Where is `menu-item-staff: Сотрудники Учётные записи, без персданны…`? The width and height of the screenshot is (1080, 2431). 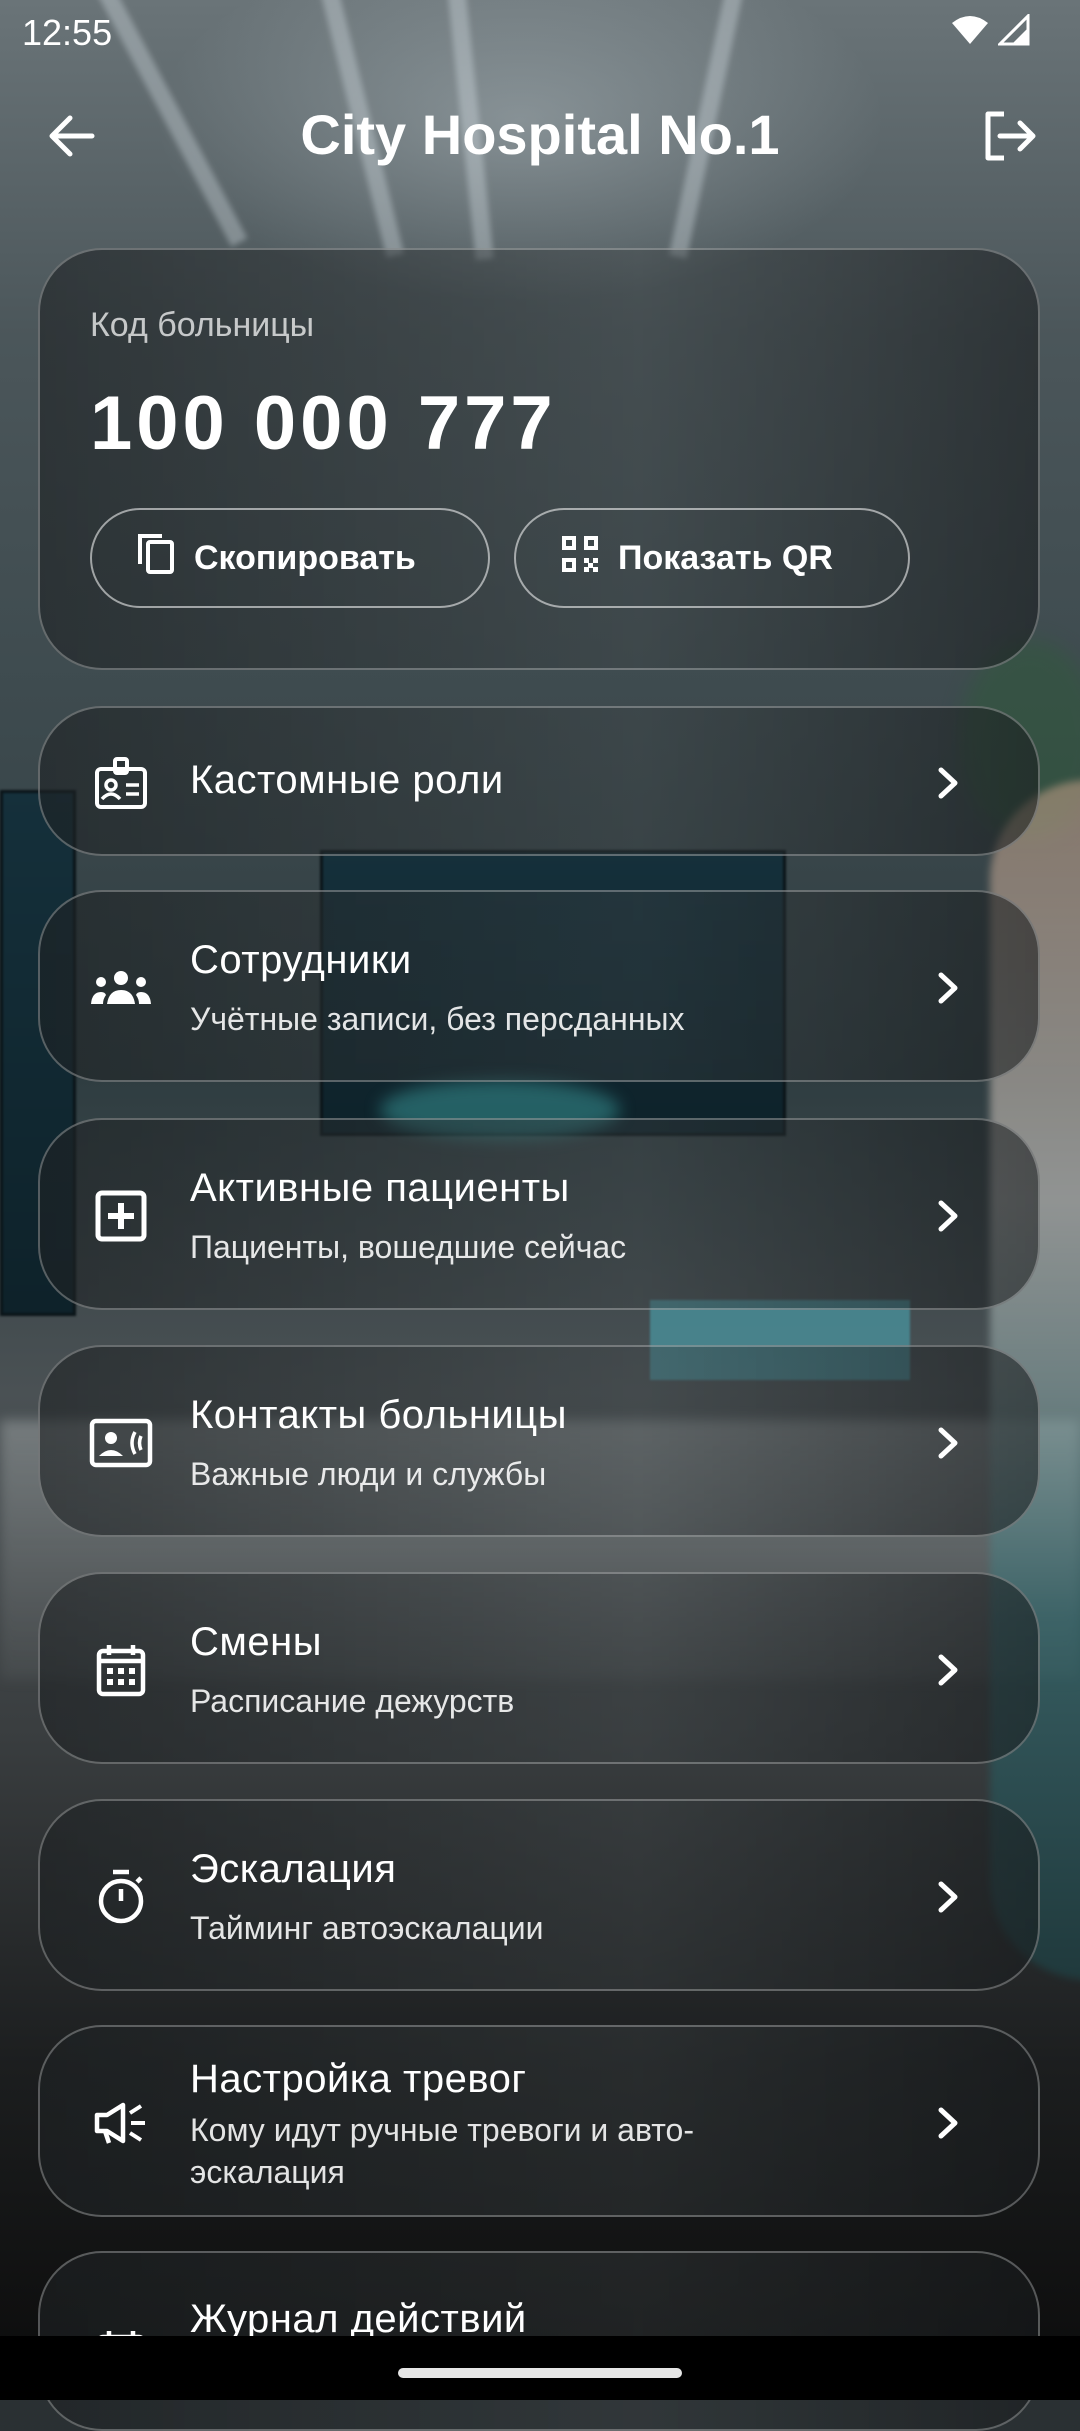
menu-item-staff: Сотрудники Учётные записи, без персданны… is located at coordinates (539, 986).